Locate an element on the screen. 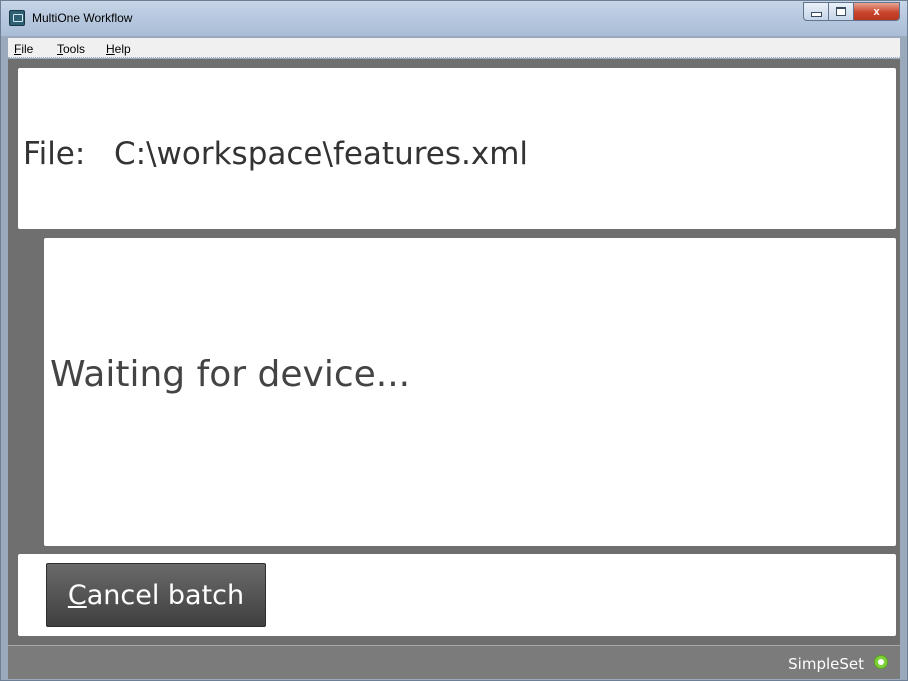 The height and width of the screenshot is (681, 908). window-title: MultiOne Workflow is located at coordinates (82, 18).